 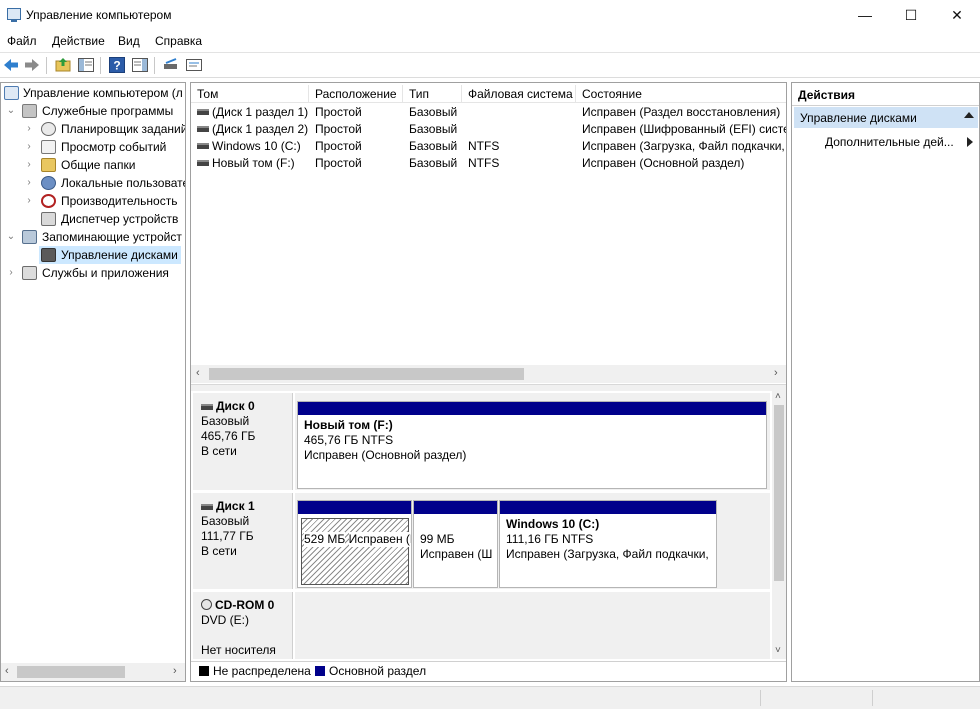 I want to click on computer-management-icon, so click(x=11, y=93).